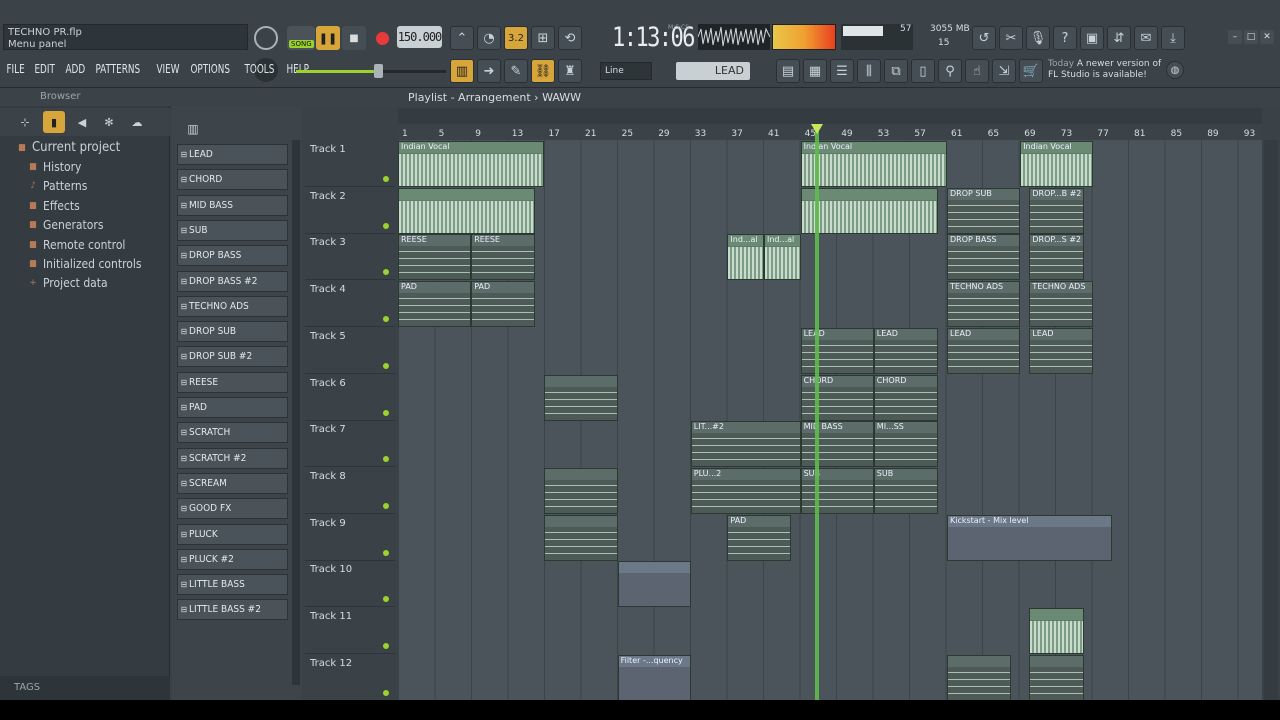 This screenshot has width=1280, height=720. What do you see at coordinates (462, 71) in the screenshot?
I see `piano-keys-icon: ▥` at bounding box center [462, 71].